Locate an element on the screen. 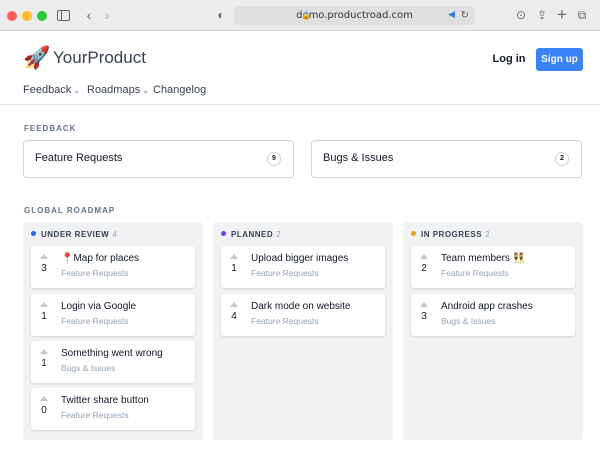  column-header: IN PROGRESS 2 is located at coordinates (450, 235).